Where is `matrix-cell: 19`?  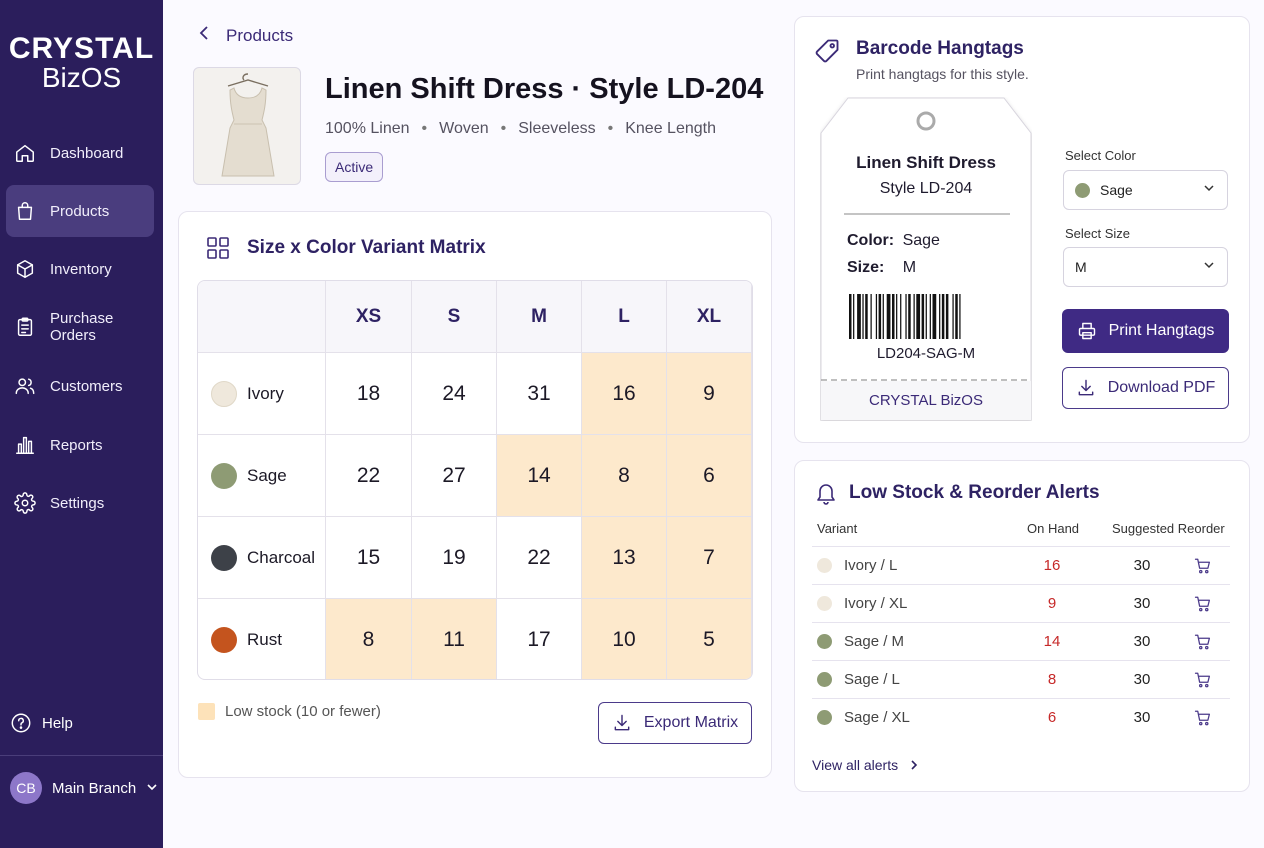
matrix-cell: 19 is located at coordinates (454, 558).